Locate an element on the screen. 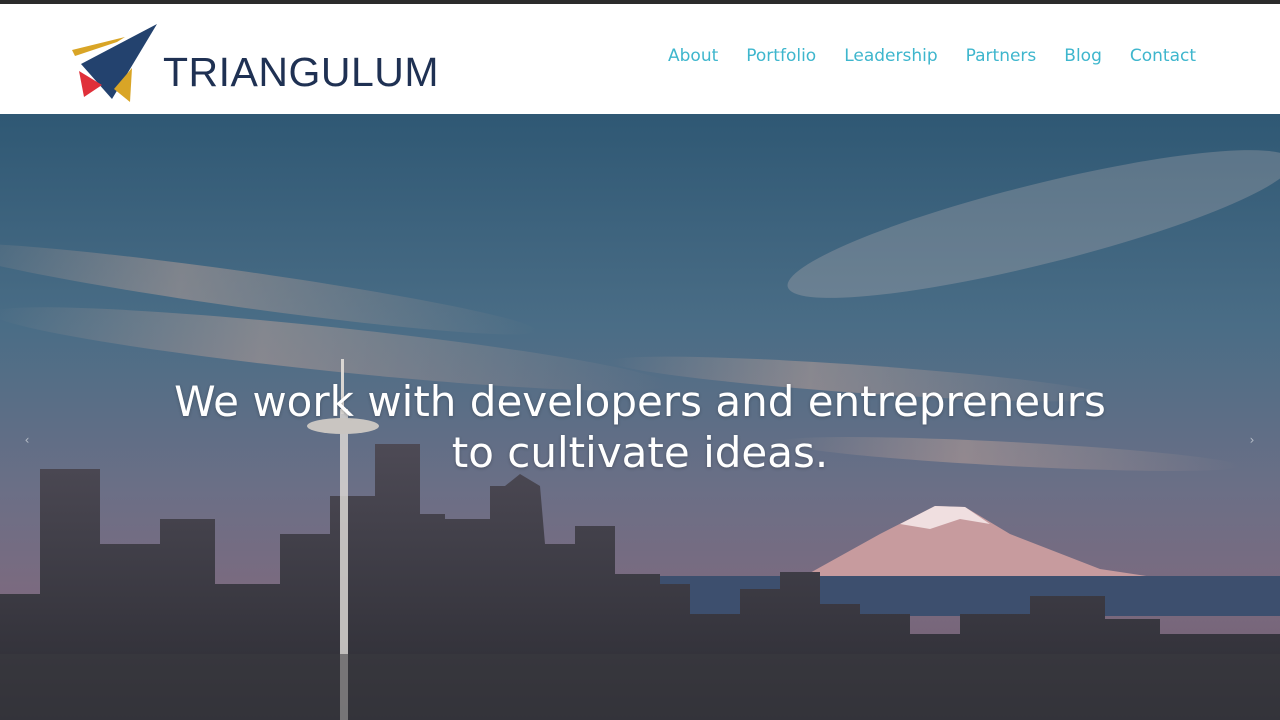  nav-contact: Contact is located at coordinates (1163, 56).